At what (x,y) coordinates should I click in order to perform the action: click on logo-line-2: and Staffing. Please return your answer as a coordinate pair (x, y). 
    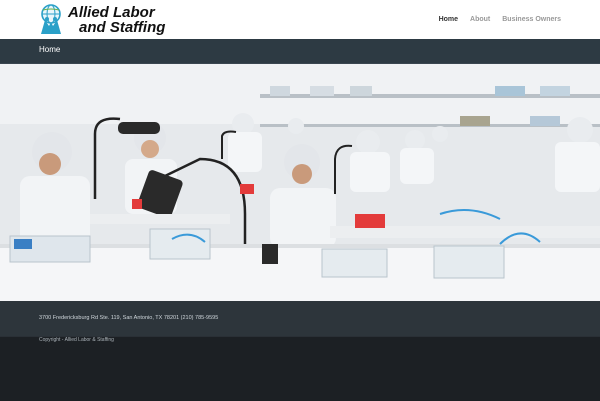
    Looking at the image, I should click on (122, 27).